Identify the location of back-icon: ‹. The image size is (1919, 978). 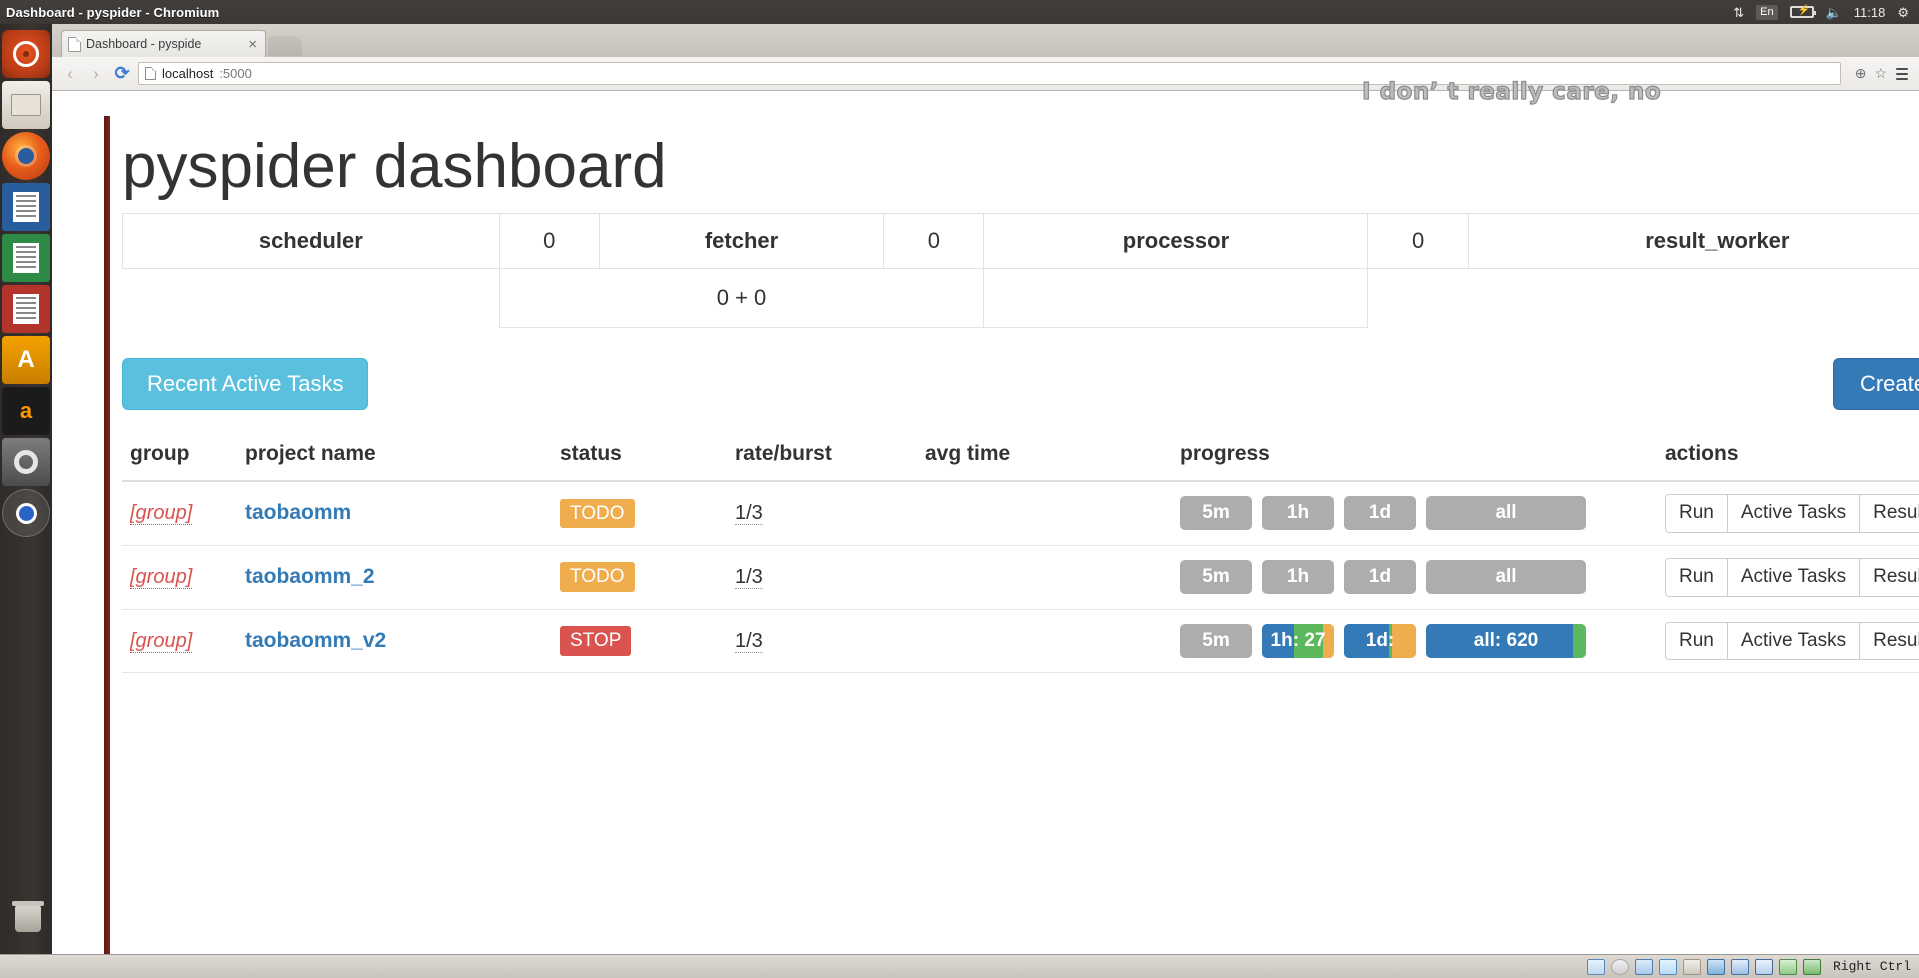
(70, 74).